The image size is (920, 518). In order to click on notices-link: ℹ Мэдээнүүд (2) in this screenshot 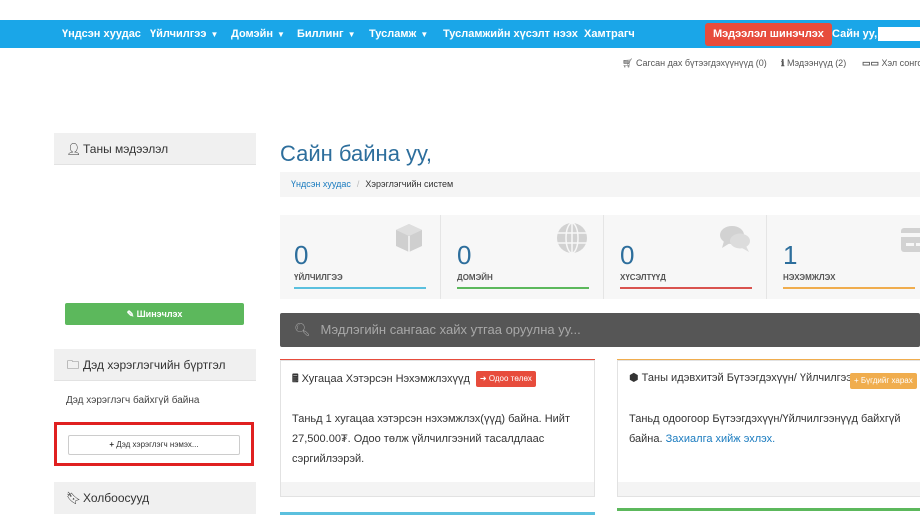, I will do `click(813, 65)`.